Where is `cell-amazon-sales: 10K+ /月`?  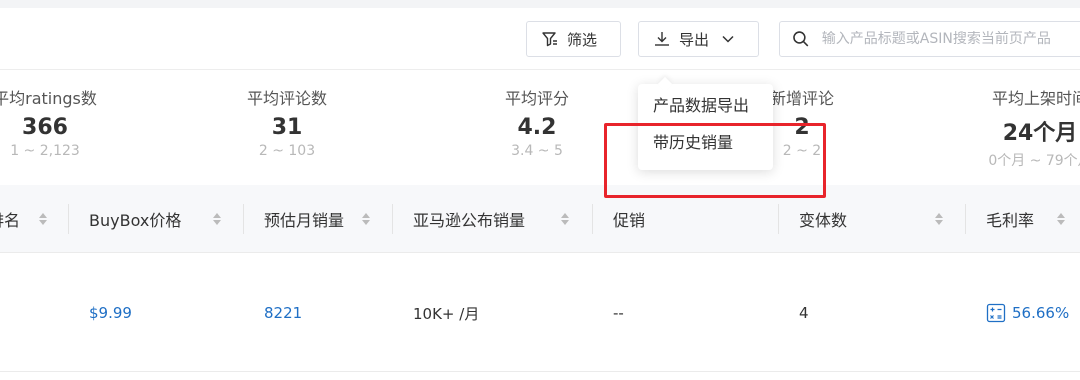
cell-amazon-sales: 10K+ /月 is located at coordinates (446, 313).